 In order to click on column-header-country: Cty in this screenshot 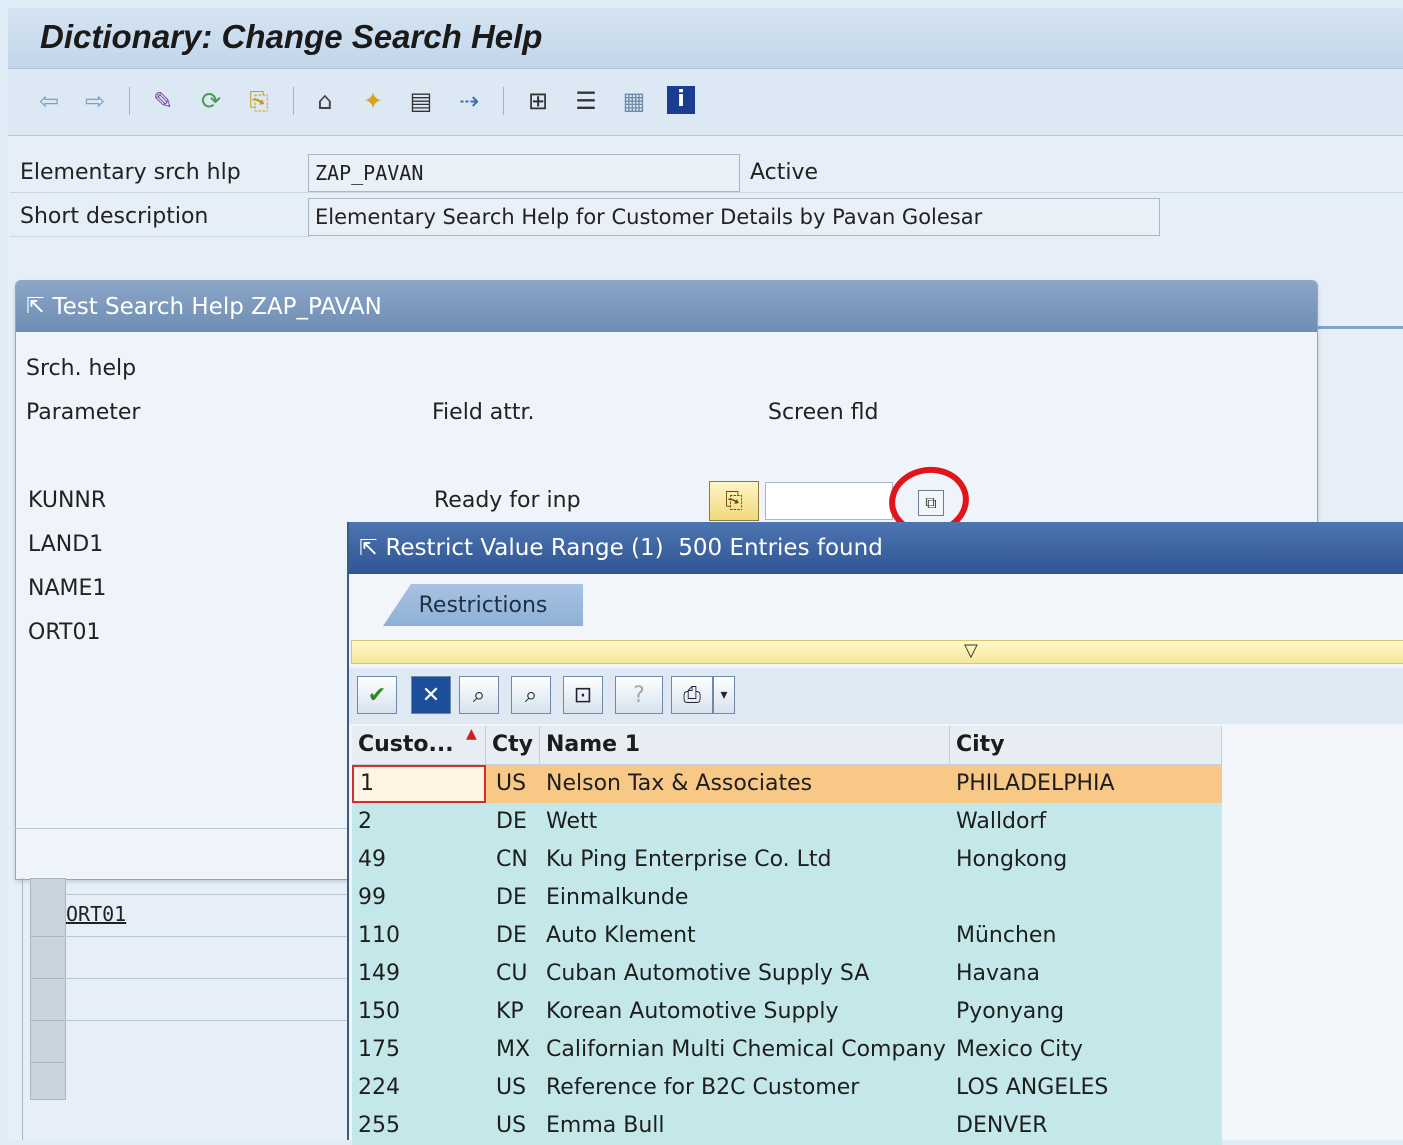, I will do `click(513, 745)`.